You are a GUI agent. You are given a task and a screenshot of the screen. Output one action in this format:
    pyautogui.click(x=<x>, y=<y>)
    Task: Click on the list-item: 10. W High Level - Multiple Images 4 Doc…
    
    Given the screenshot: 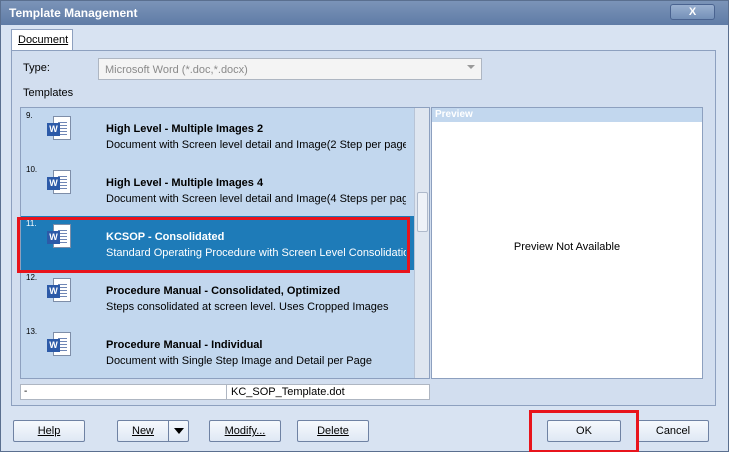 What is the action you would take?
    pyautogui.click(x=217, y=189)
    